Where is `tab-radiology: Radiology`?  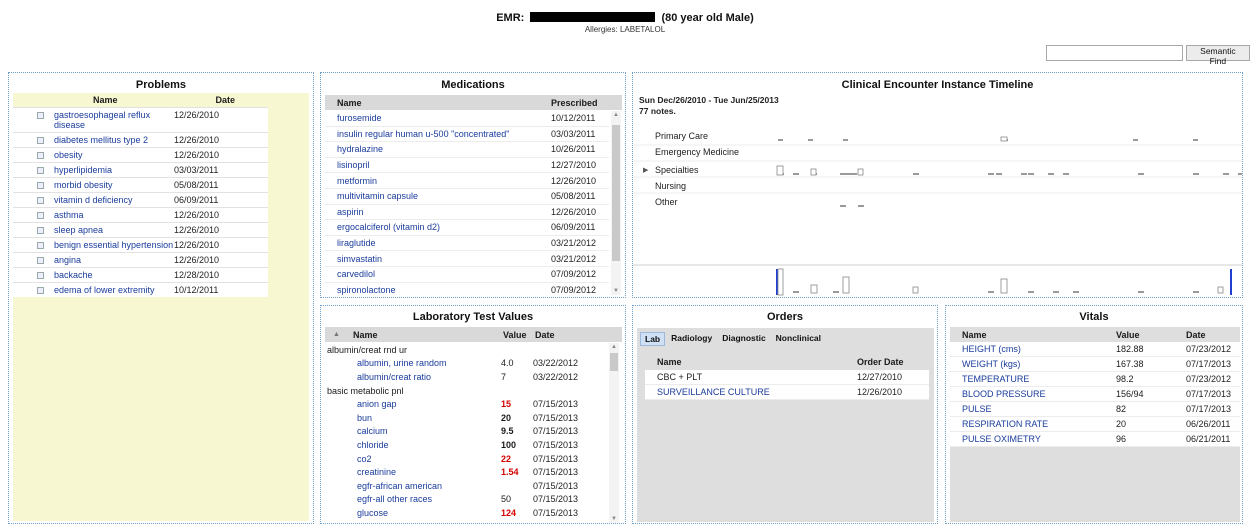 tab-radiology: Radiology is located at coordinates (691, 339).